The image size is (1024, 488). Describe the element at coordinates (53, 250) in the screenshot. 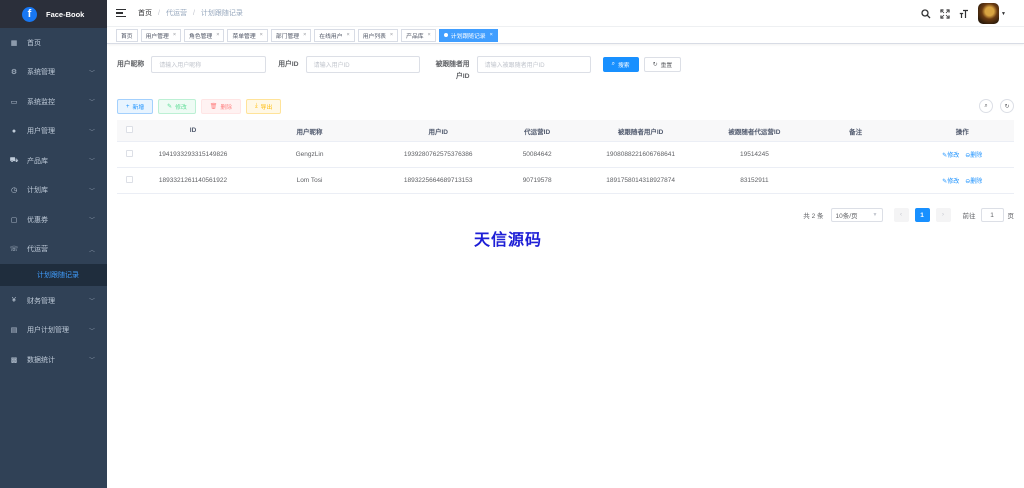

I see `sidebar-item: ☏ 代运营 ︿` at that location.